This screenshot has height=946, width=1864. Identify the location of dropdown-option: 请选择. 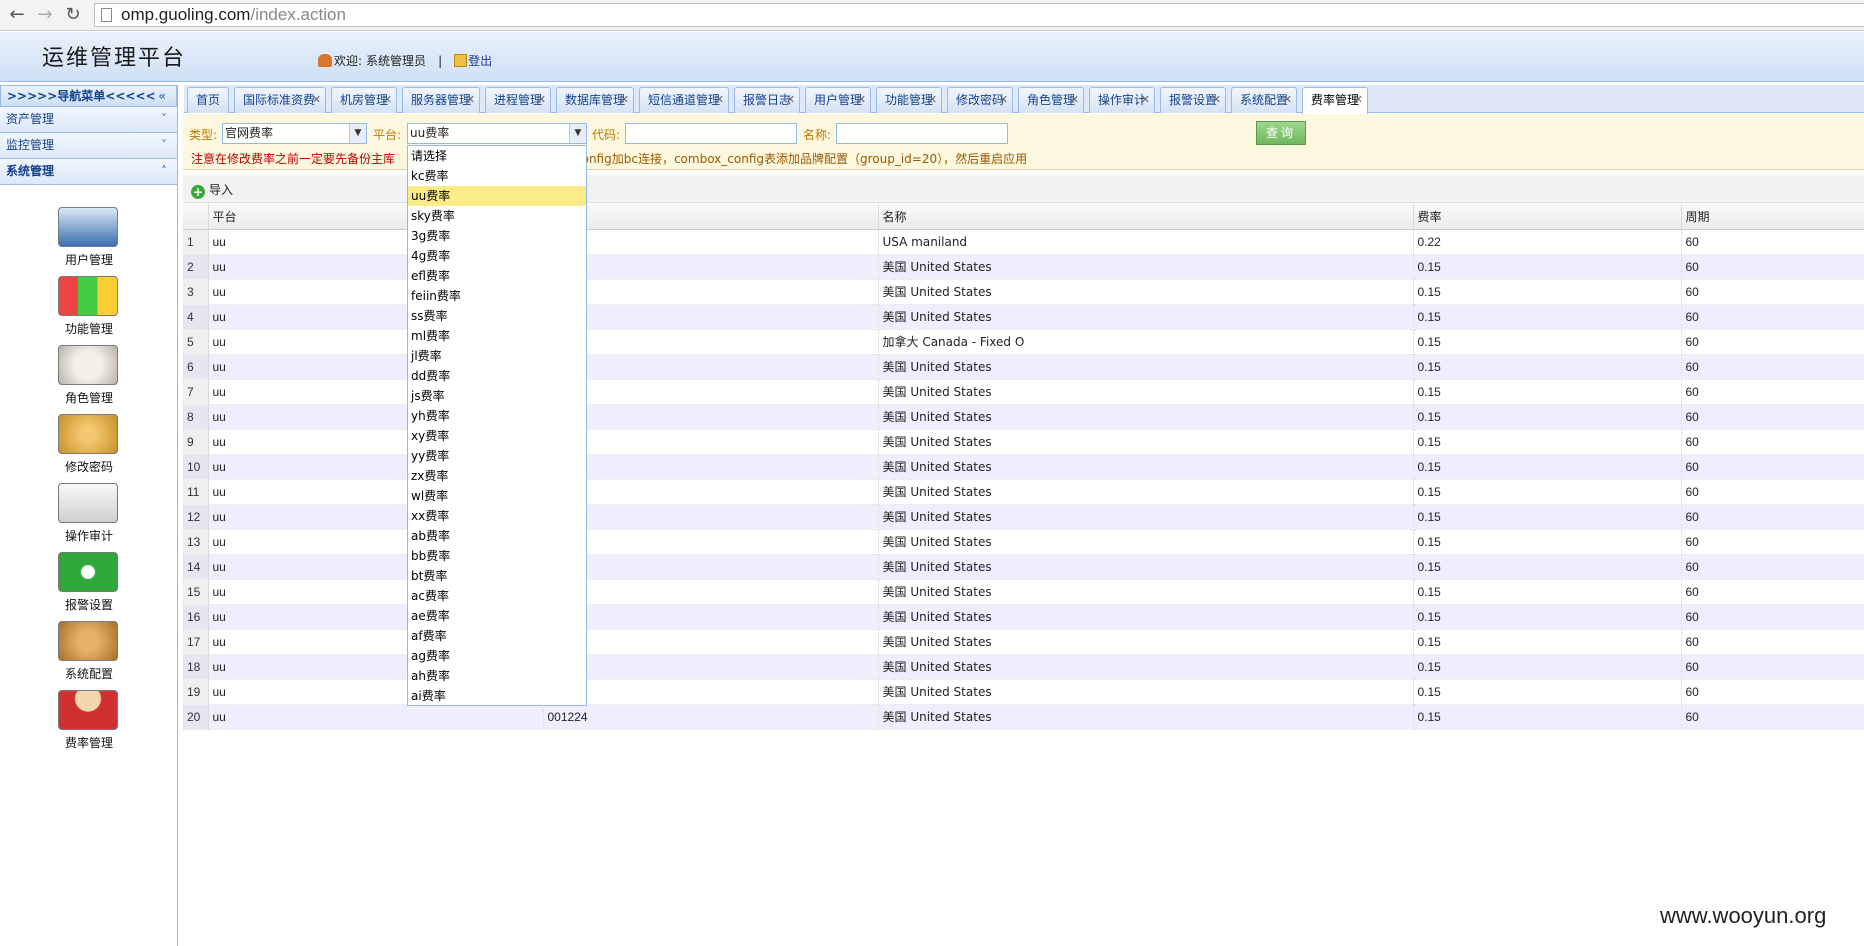
(497, 156).